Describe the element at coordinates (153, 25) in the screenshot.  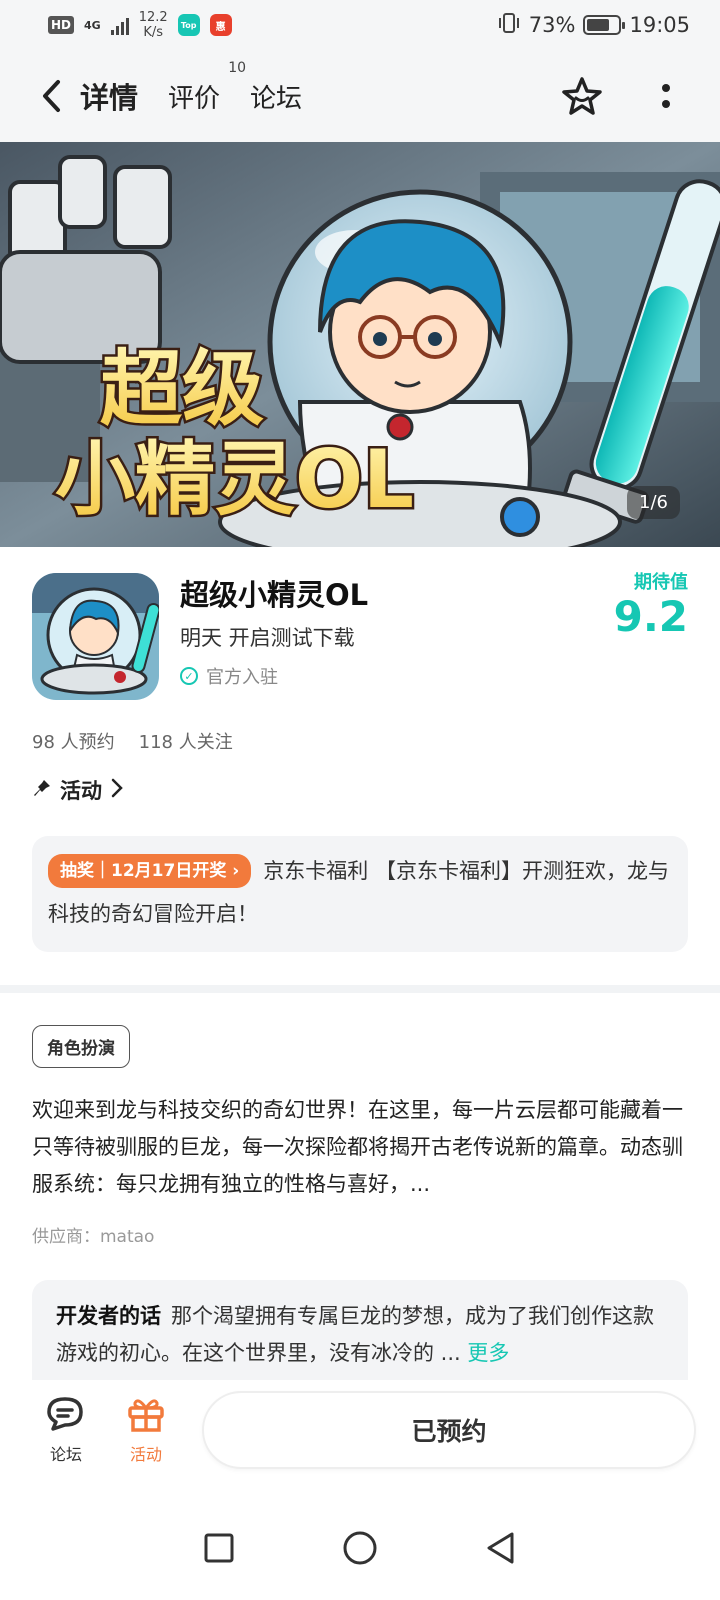
I see `network-speed: 12.2 K/s` at that location.